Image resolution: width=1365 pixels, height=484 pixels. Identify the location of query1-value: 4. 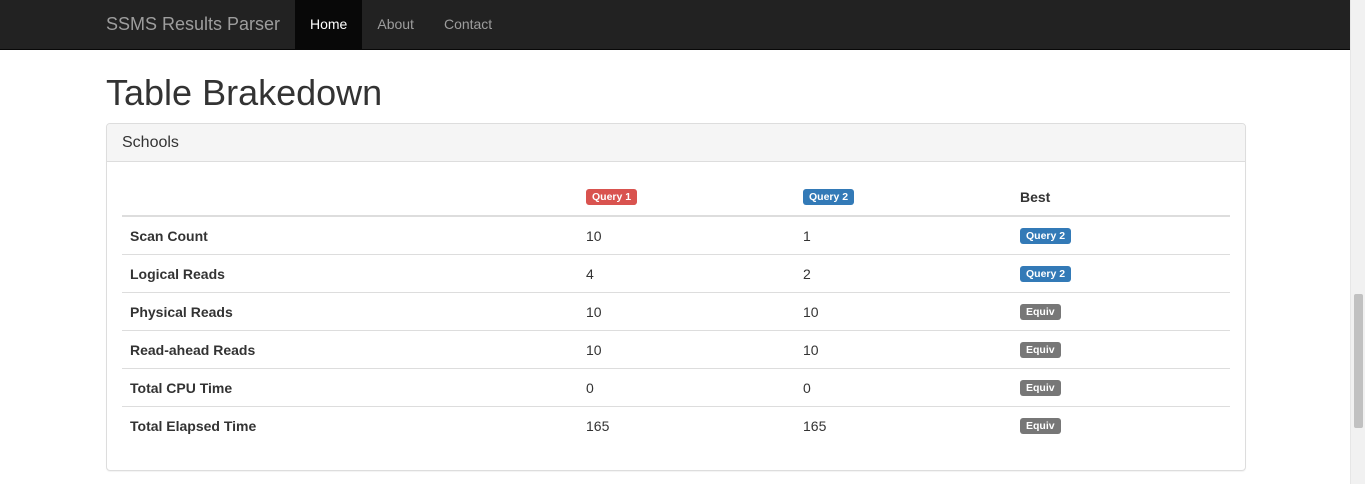
(686, 273).